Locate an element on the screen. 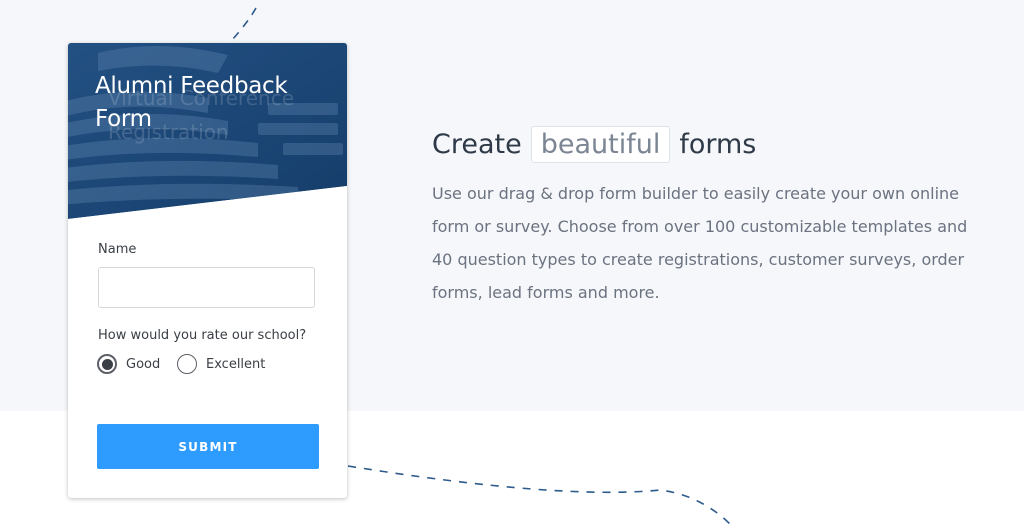  hero-headline: Create beautiful forms is located at coordinates (594, 144).